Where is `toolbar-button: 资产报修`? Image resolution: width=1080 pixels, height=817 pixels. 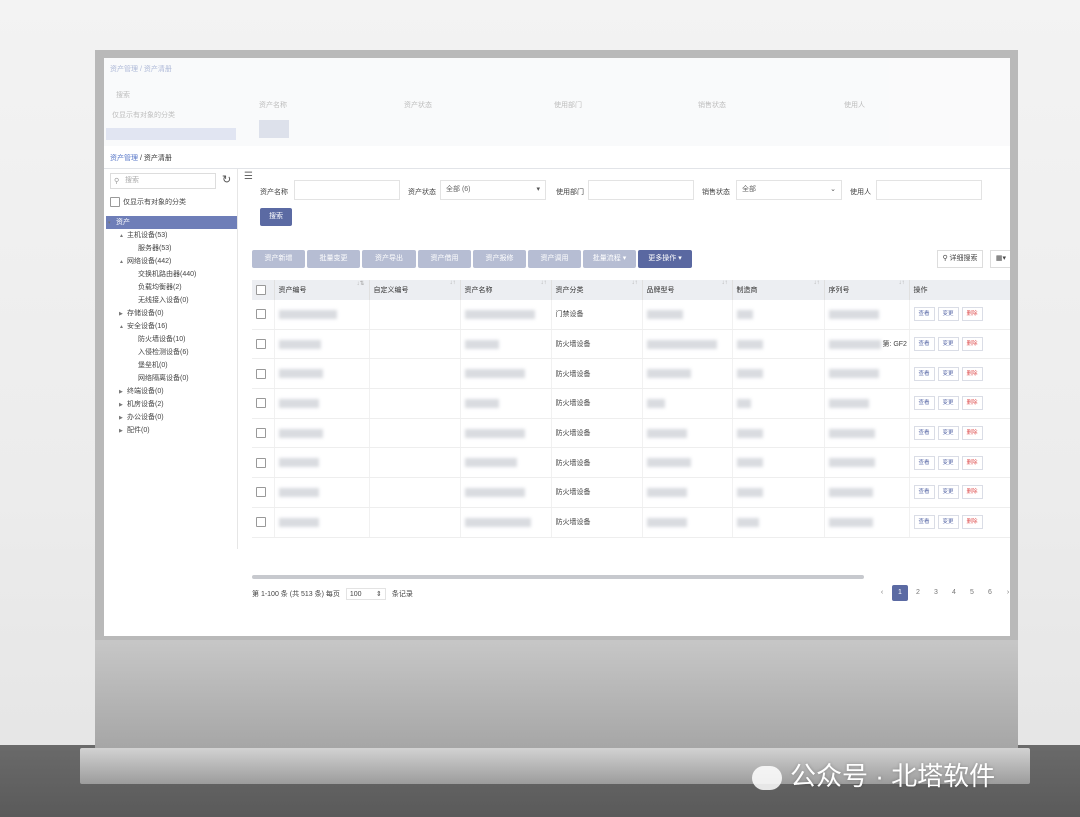
toolbar-button: 资产报修 is located at coordinates (499, 259).